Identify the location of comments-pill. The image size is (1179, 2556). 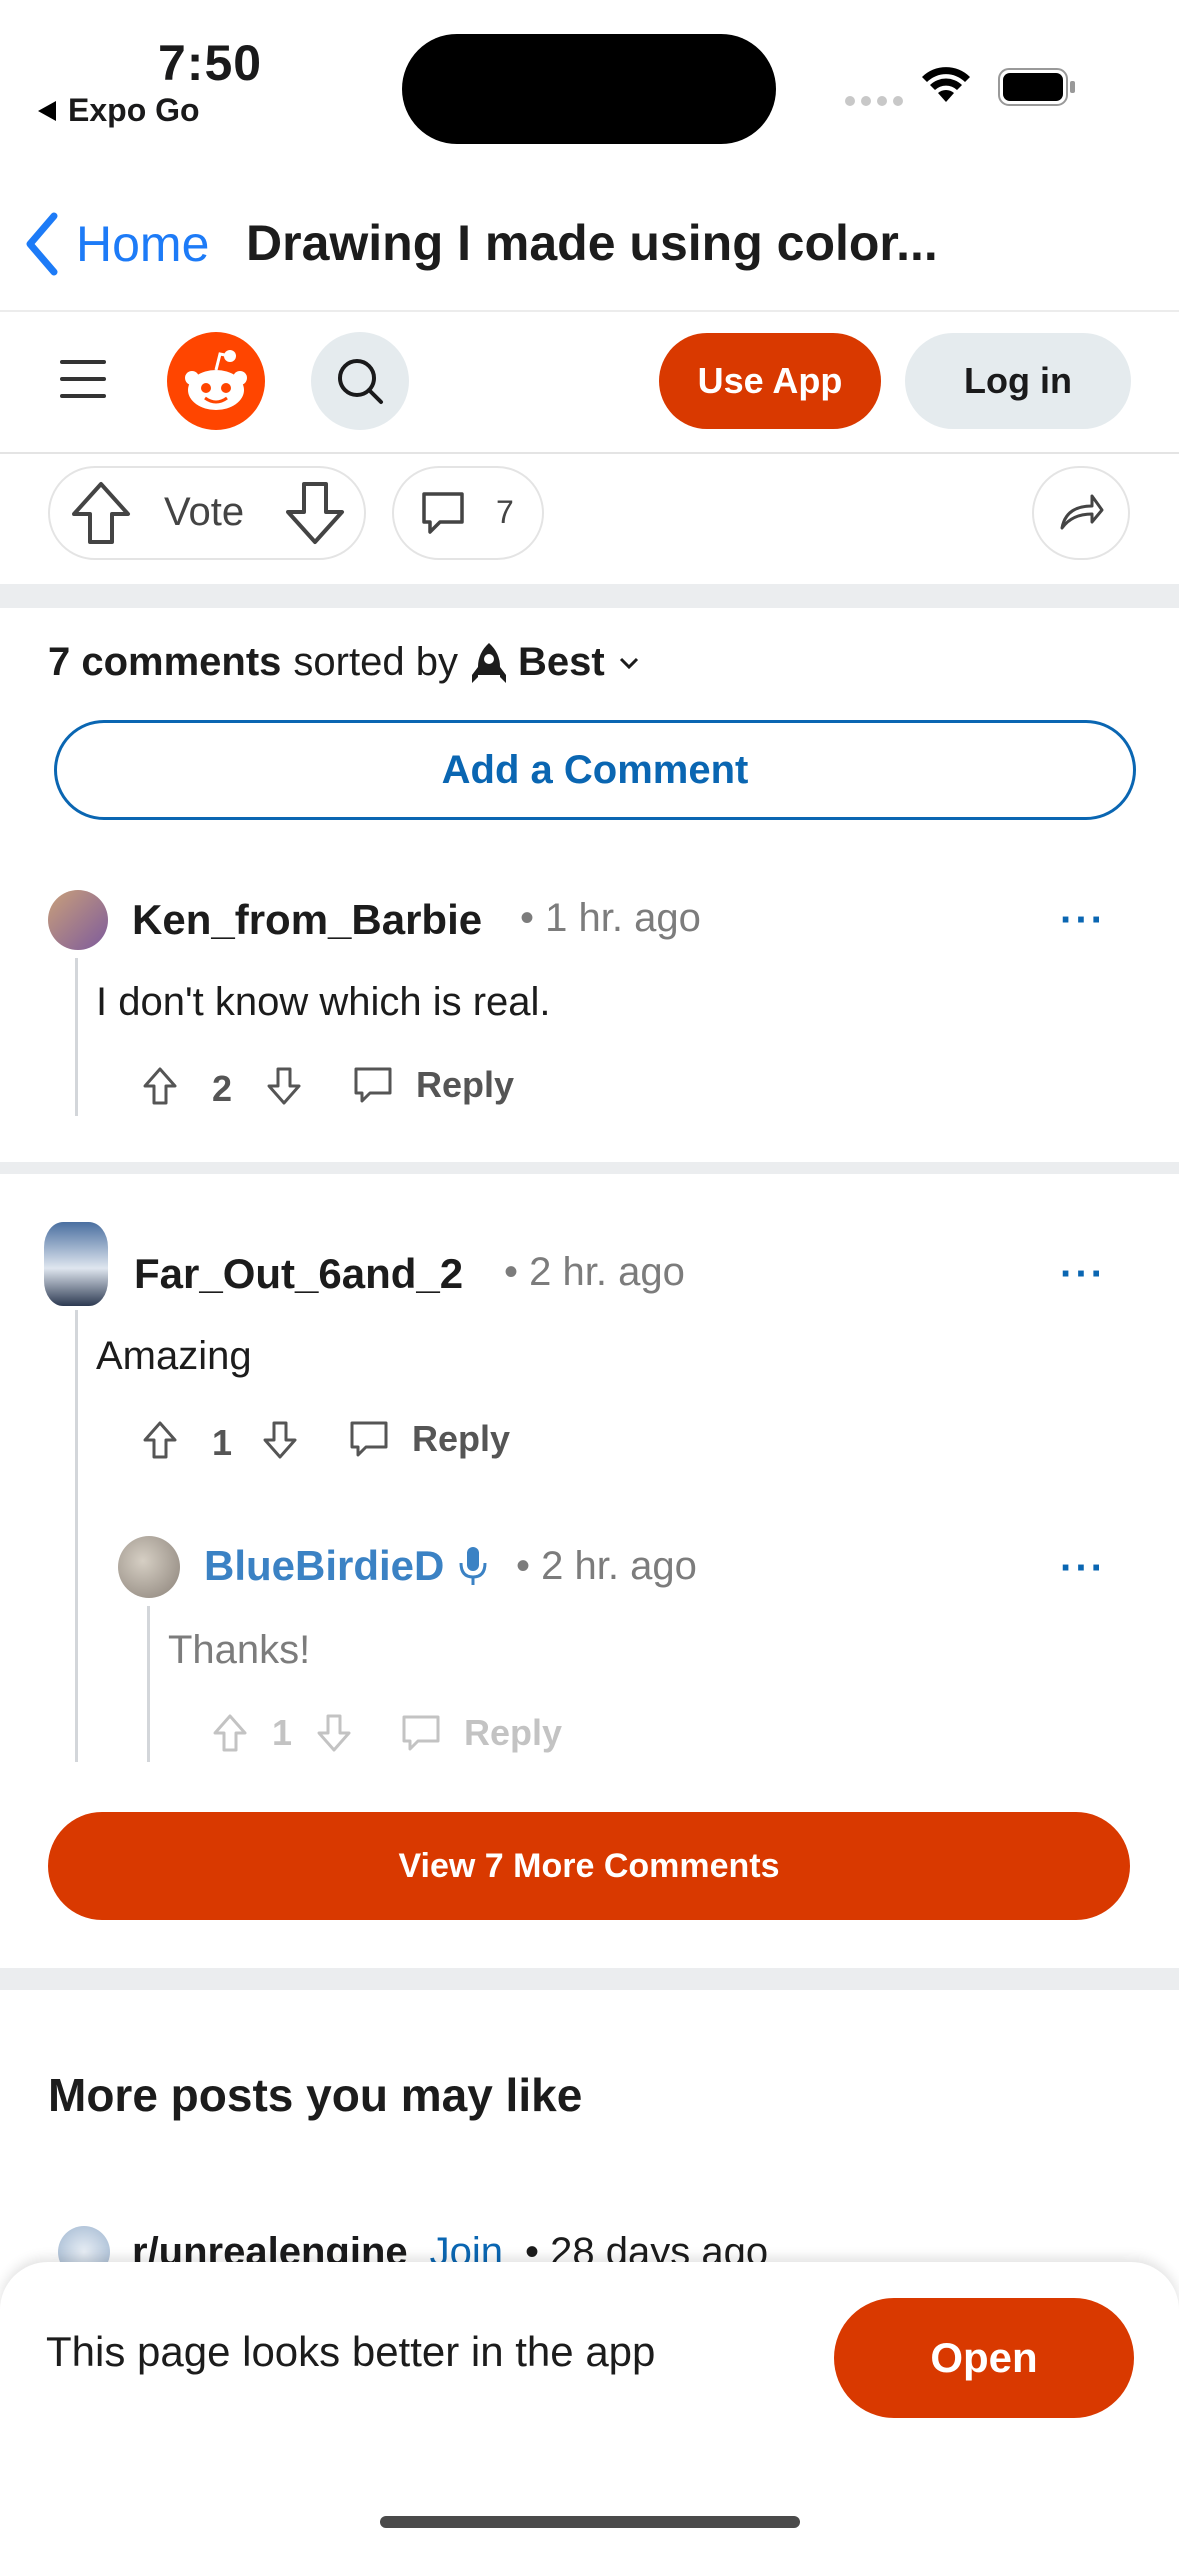
(468, 513).